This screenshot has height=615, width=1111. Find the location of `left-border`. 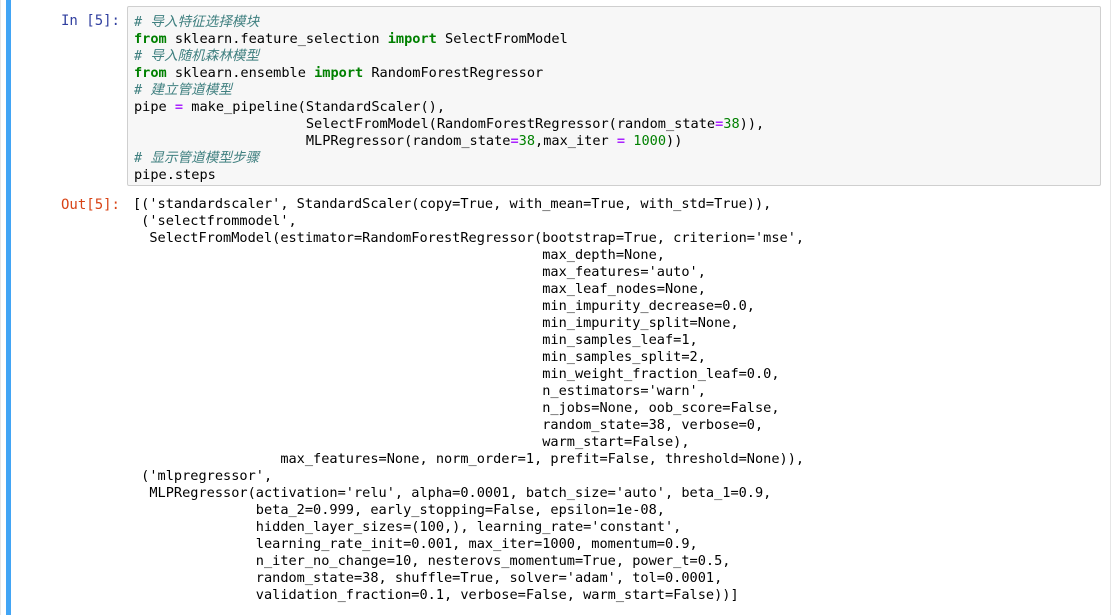

left-border is located at coordinates (0, 307).